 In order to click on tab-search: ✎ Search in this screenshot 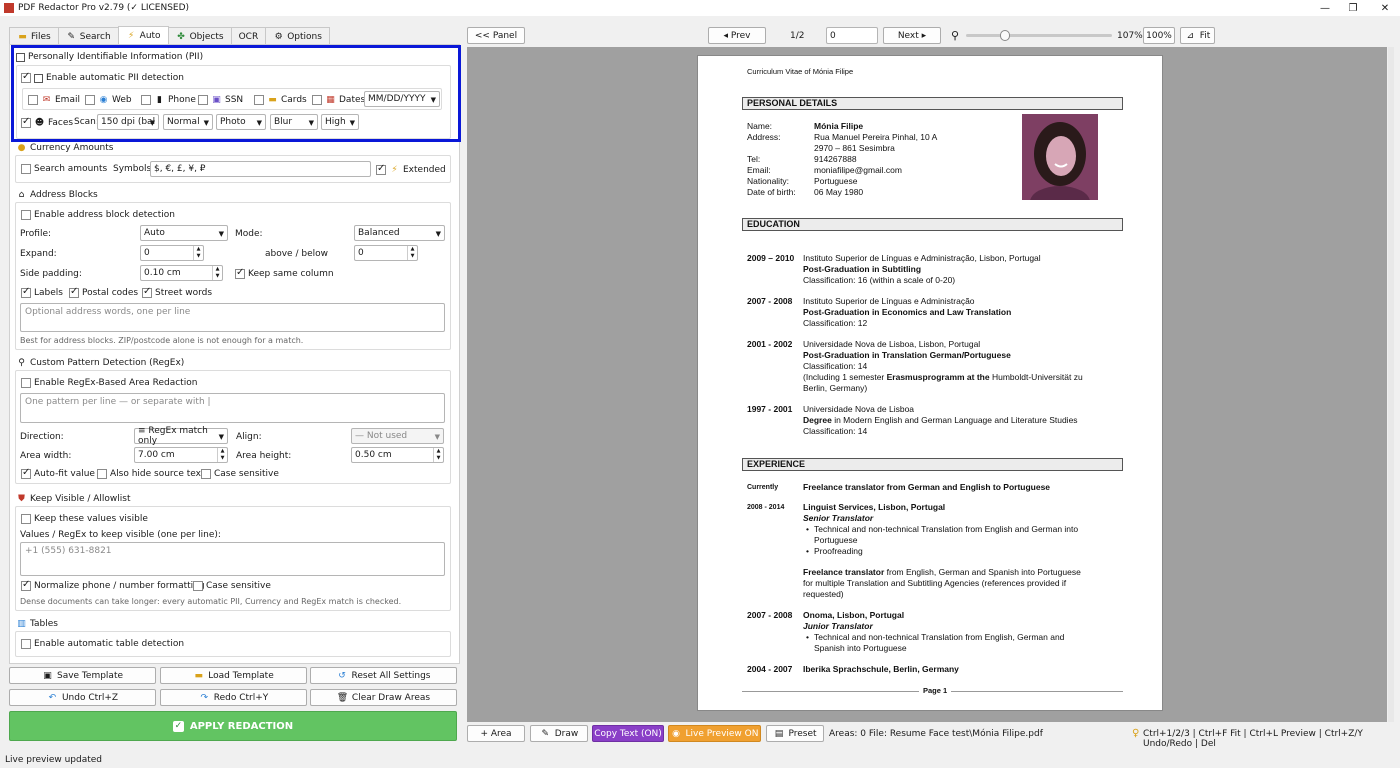, I will do `click(88, 36)`.